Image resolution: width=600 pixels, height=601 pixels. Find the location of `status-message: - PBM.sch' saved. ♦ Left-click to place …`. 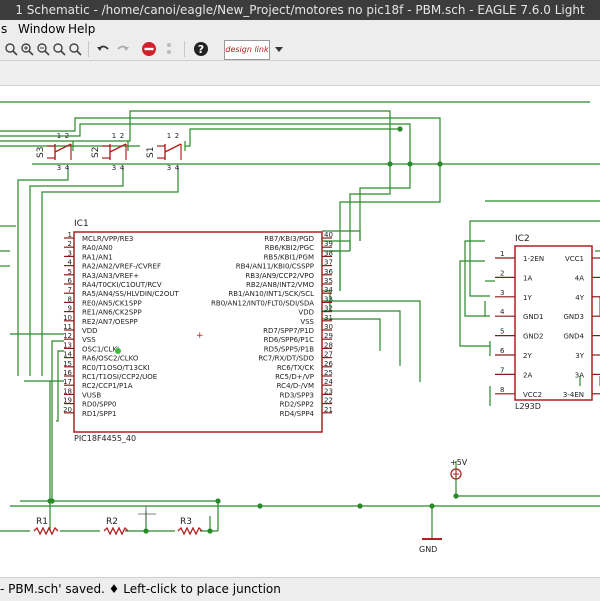

status-message: - PBM.sch' saved. ♦ Left-click to place … is located at coordinates (140, 589).